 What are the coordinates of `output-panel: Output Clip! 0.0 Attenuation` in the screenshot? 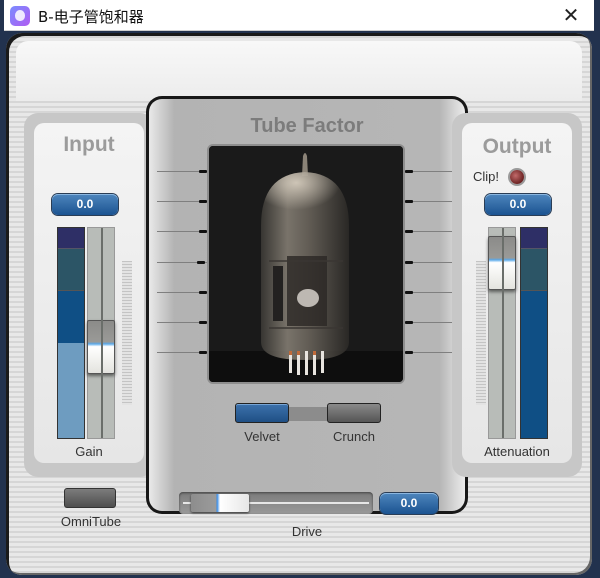 It's located at (517, 295).